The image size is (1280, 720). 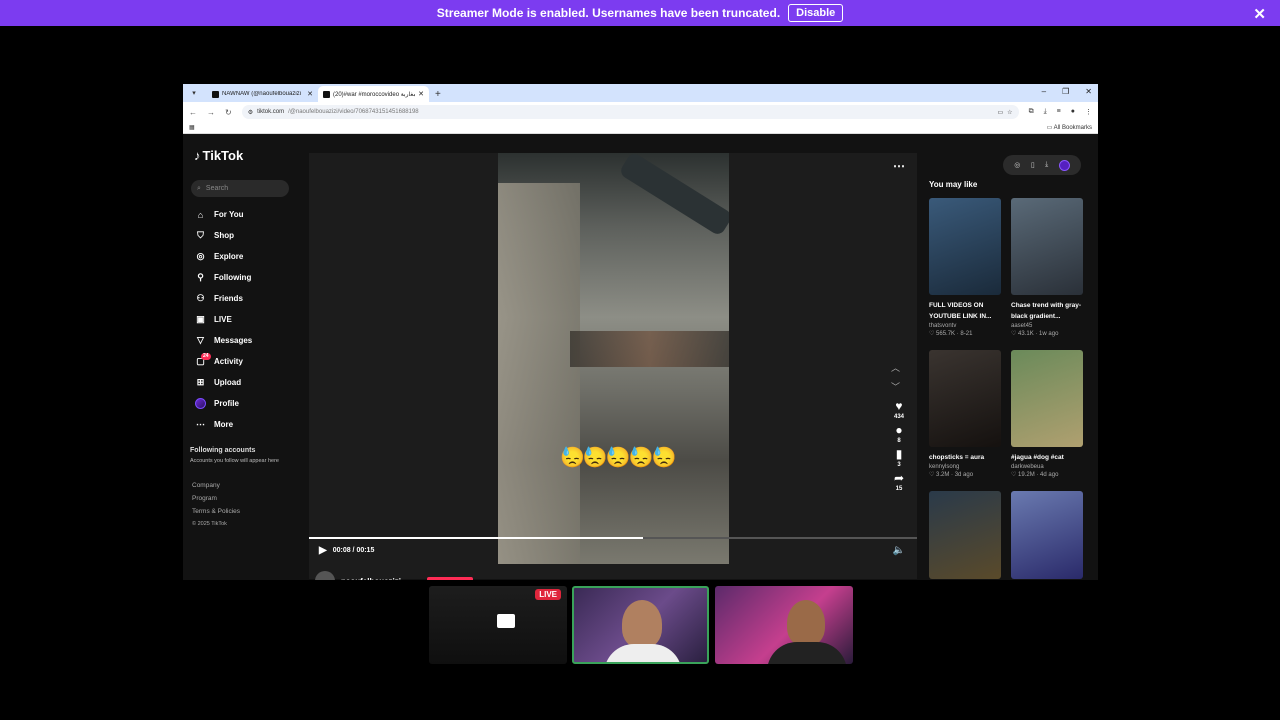 I want to click on more-options-icon: ⋯, so click(x=899, y=166).